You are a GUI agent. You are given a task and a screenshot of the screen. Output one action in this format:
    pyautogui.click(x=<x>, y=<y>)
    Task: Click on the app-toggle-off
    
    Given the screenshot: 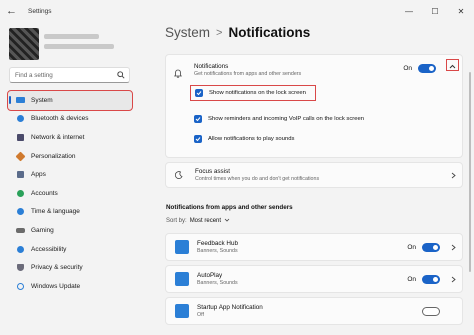 What is the action you would take?
    pyautogui.click(x=431, y=311)
    